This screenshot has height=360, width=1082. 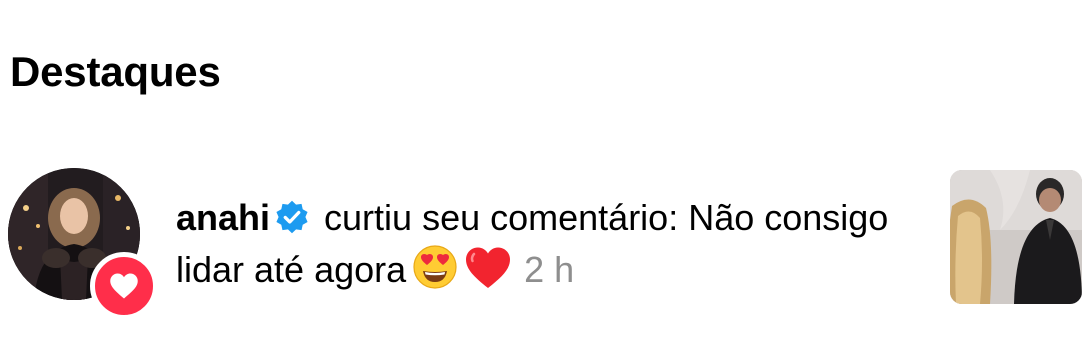 I want to click on like-badge, so click(x=124, y=286).